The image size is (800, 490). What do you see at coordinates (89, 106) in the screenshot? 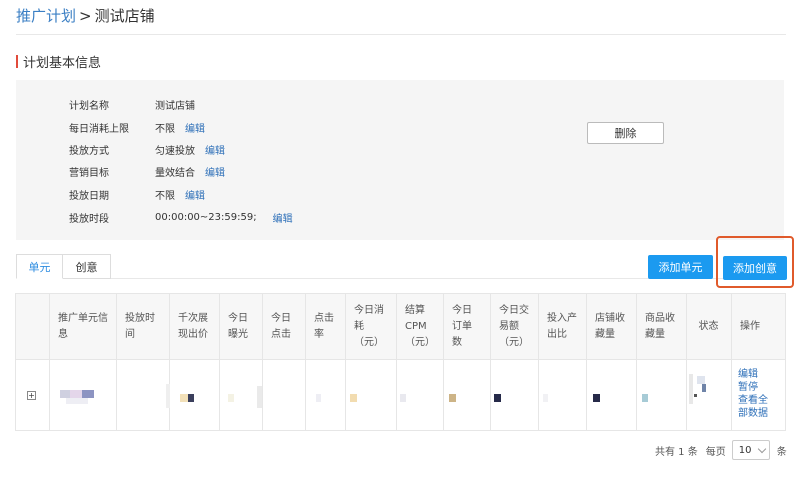
I see `info-label: 计划名称` at bounding box center [89, 106].